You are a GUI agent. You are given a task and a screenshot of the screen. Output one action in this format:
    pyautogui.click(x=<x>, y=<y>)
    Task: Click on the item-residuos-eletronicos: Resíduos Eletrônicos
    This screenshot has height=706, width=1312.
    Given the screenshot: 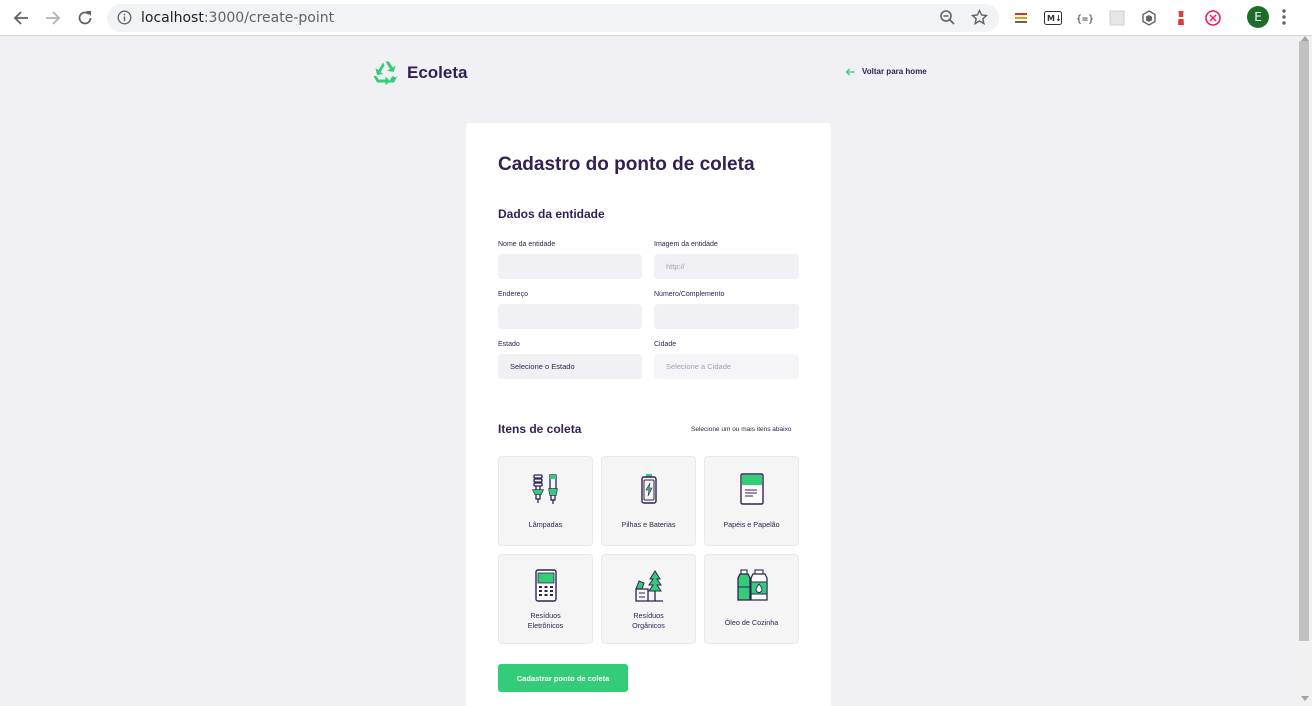 What is the action you would take?
    pyautogui.click(x=545, y=599)
    